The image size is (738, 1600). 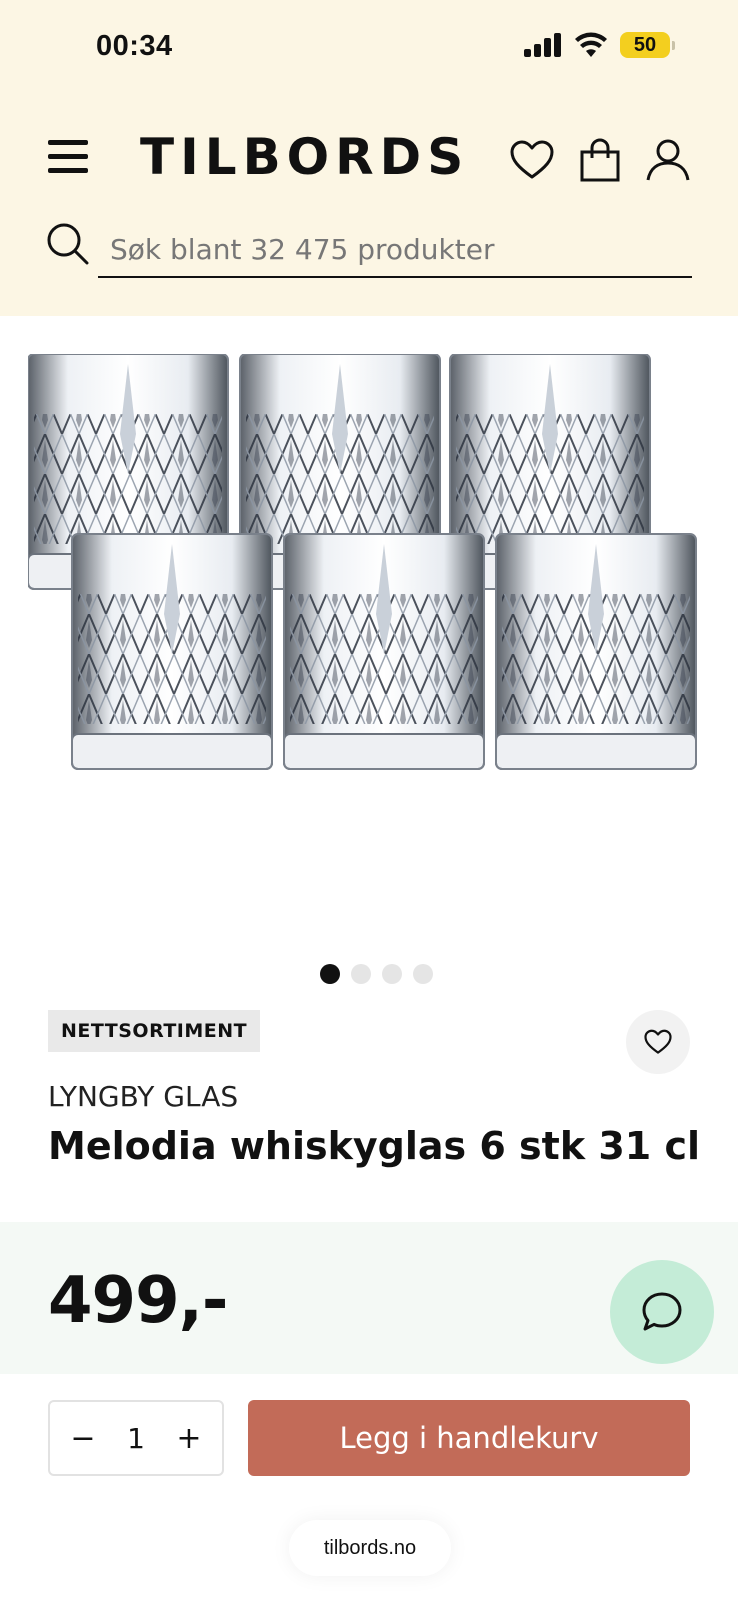 I want to click on decrease-quantity-button: −, so click(x=83, y=1438).